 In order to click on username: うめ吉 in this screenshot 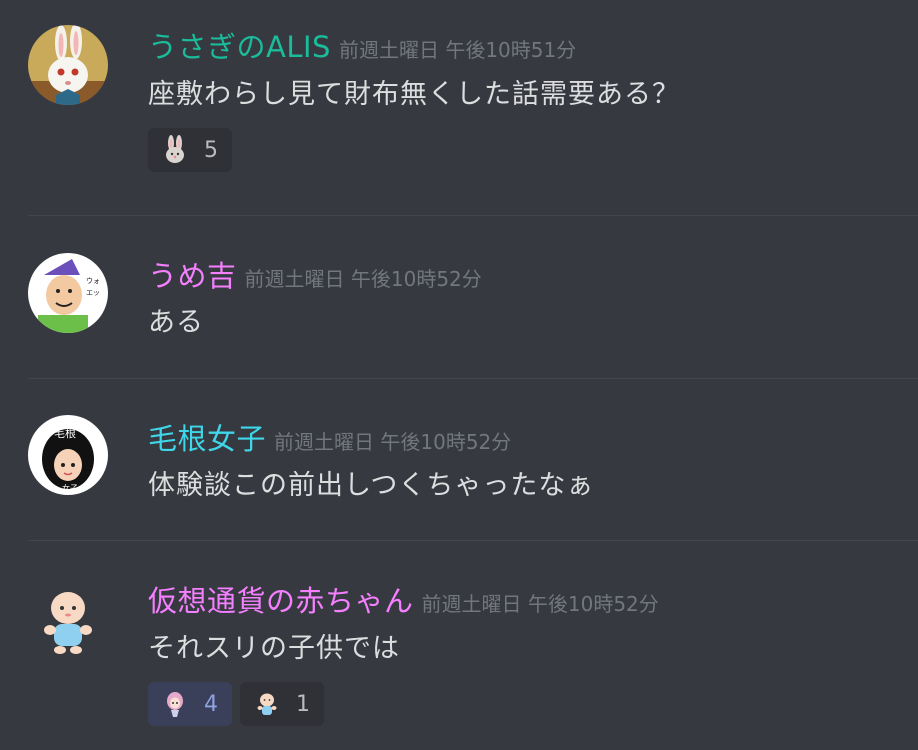, I will do `click(192, 276)`.